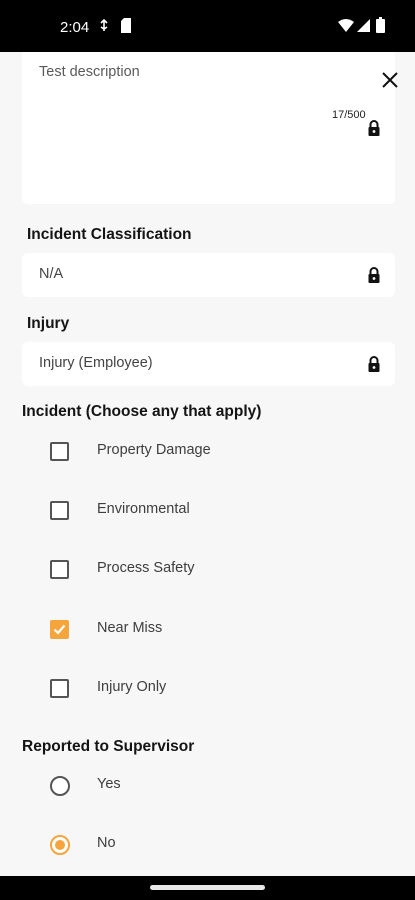  I want to click on home-indicator, so click(207, 887).